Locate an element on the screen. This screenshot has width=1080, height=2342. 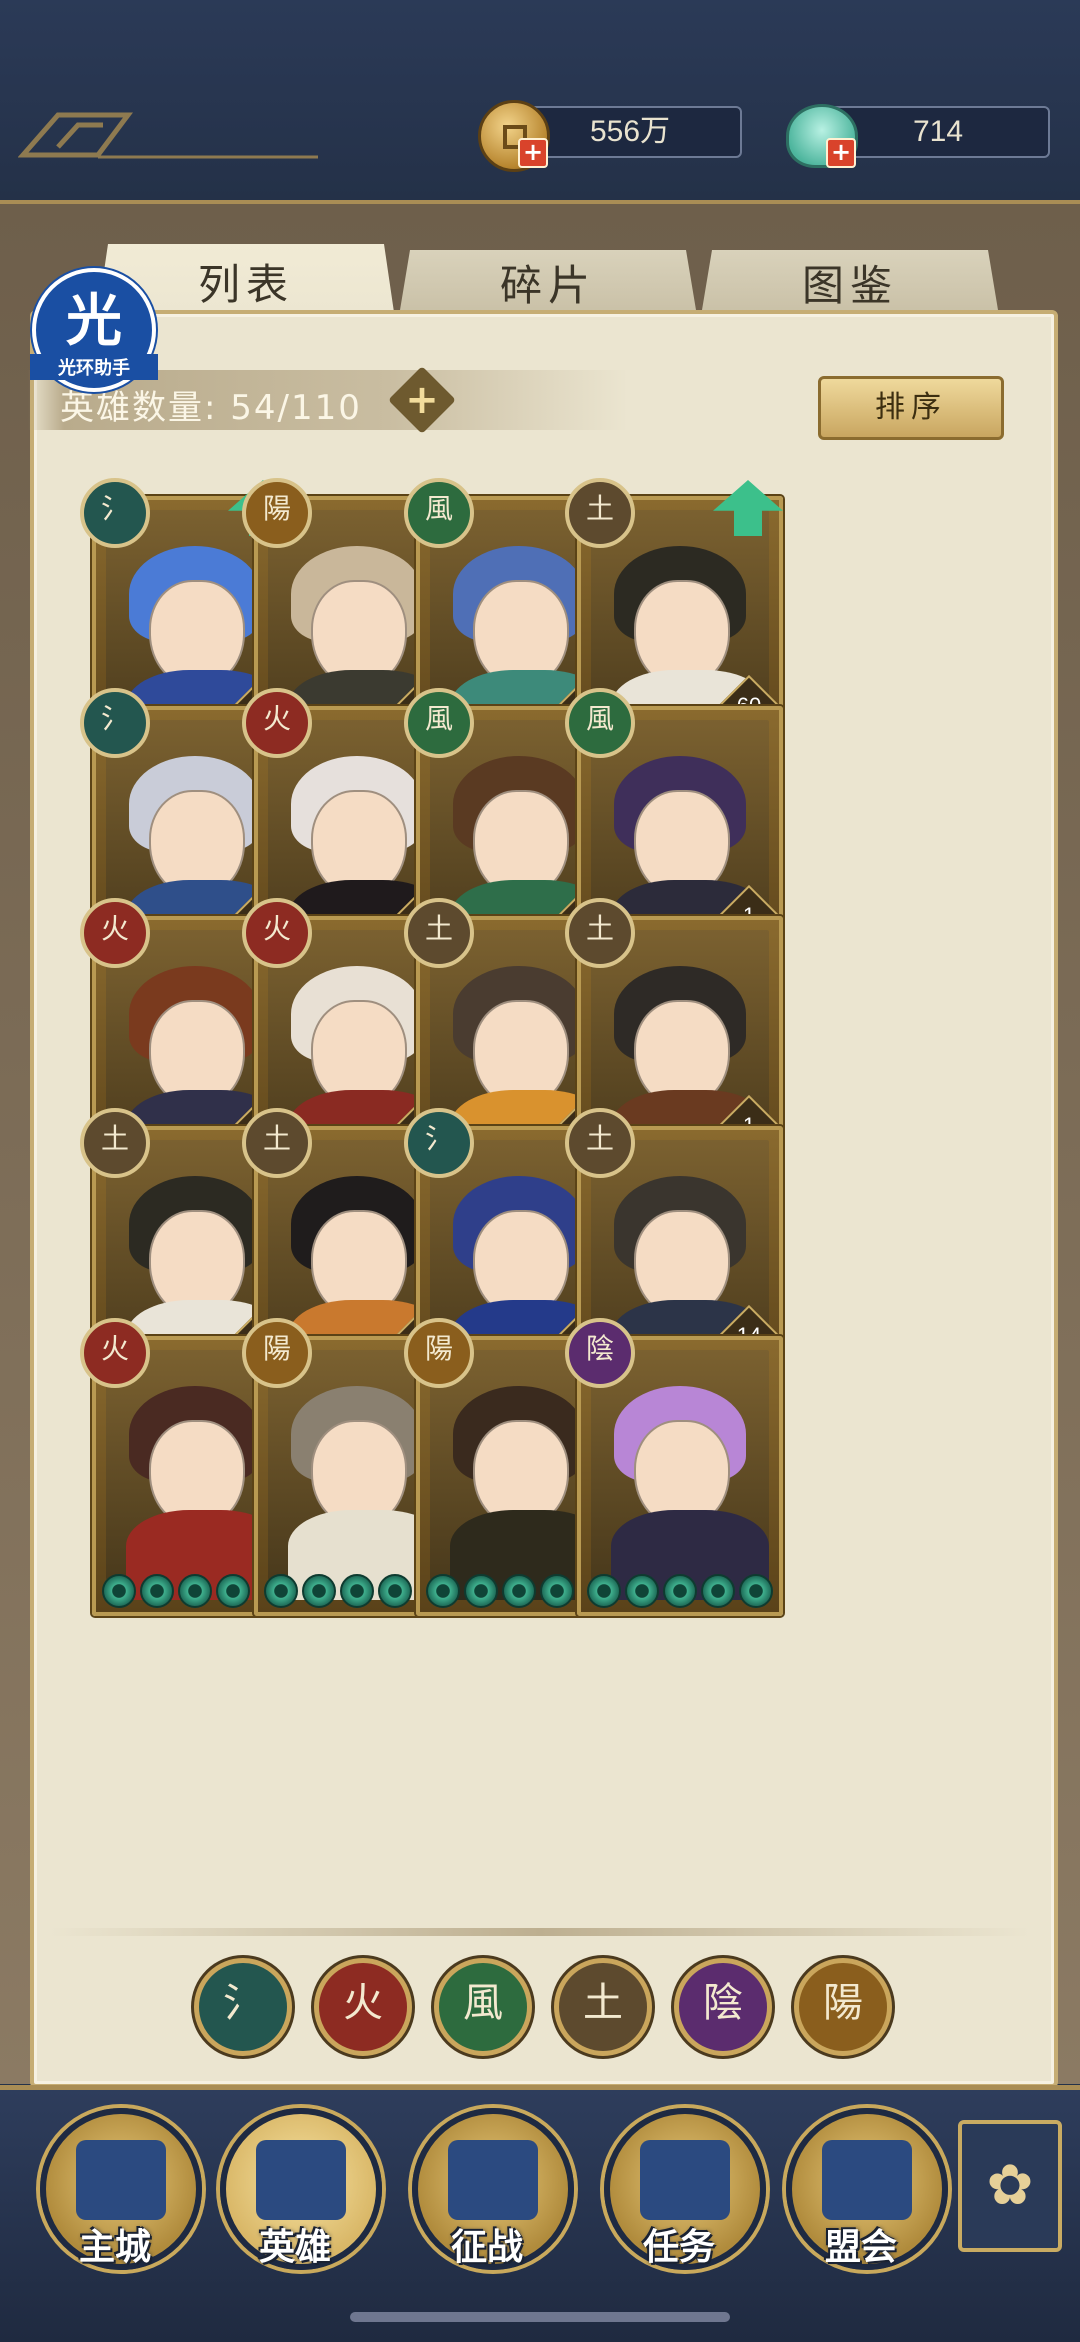
filter-fire-button: 火 is located at coordinates (363, 2007).